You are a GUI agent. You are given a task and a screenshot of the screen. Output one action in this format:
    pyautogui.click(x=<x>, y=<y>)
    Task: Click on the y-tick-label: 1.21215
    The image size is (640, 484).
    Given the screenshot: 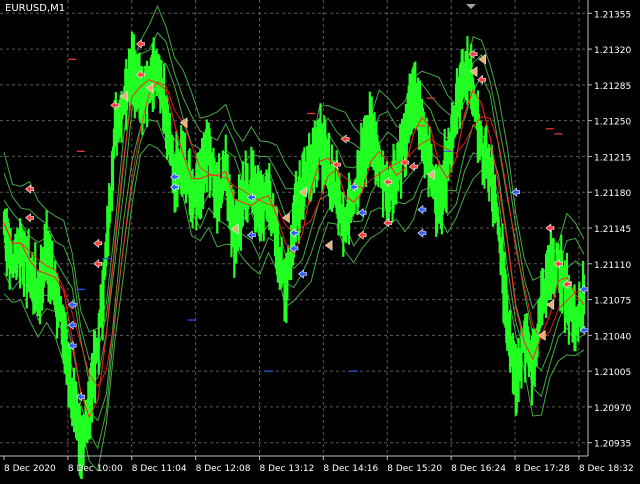 What is the action you would take?
    pyautogui.click(x=612, y=158)
    